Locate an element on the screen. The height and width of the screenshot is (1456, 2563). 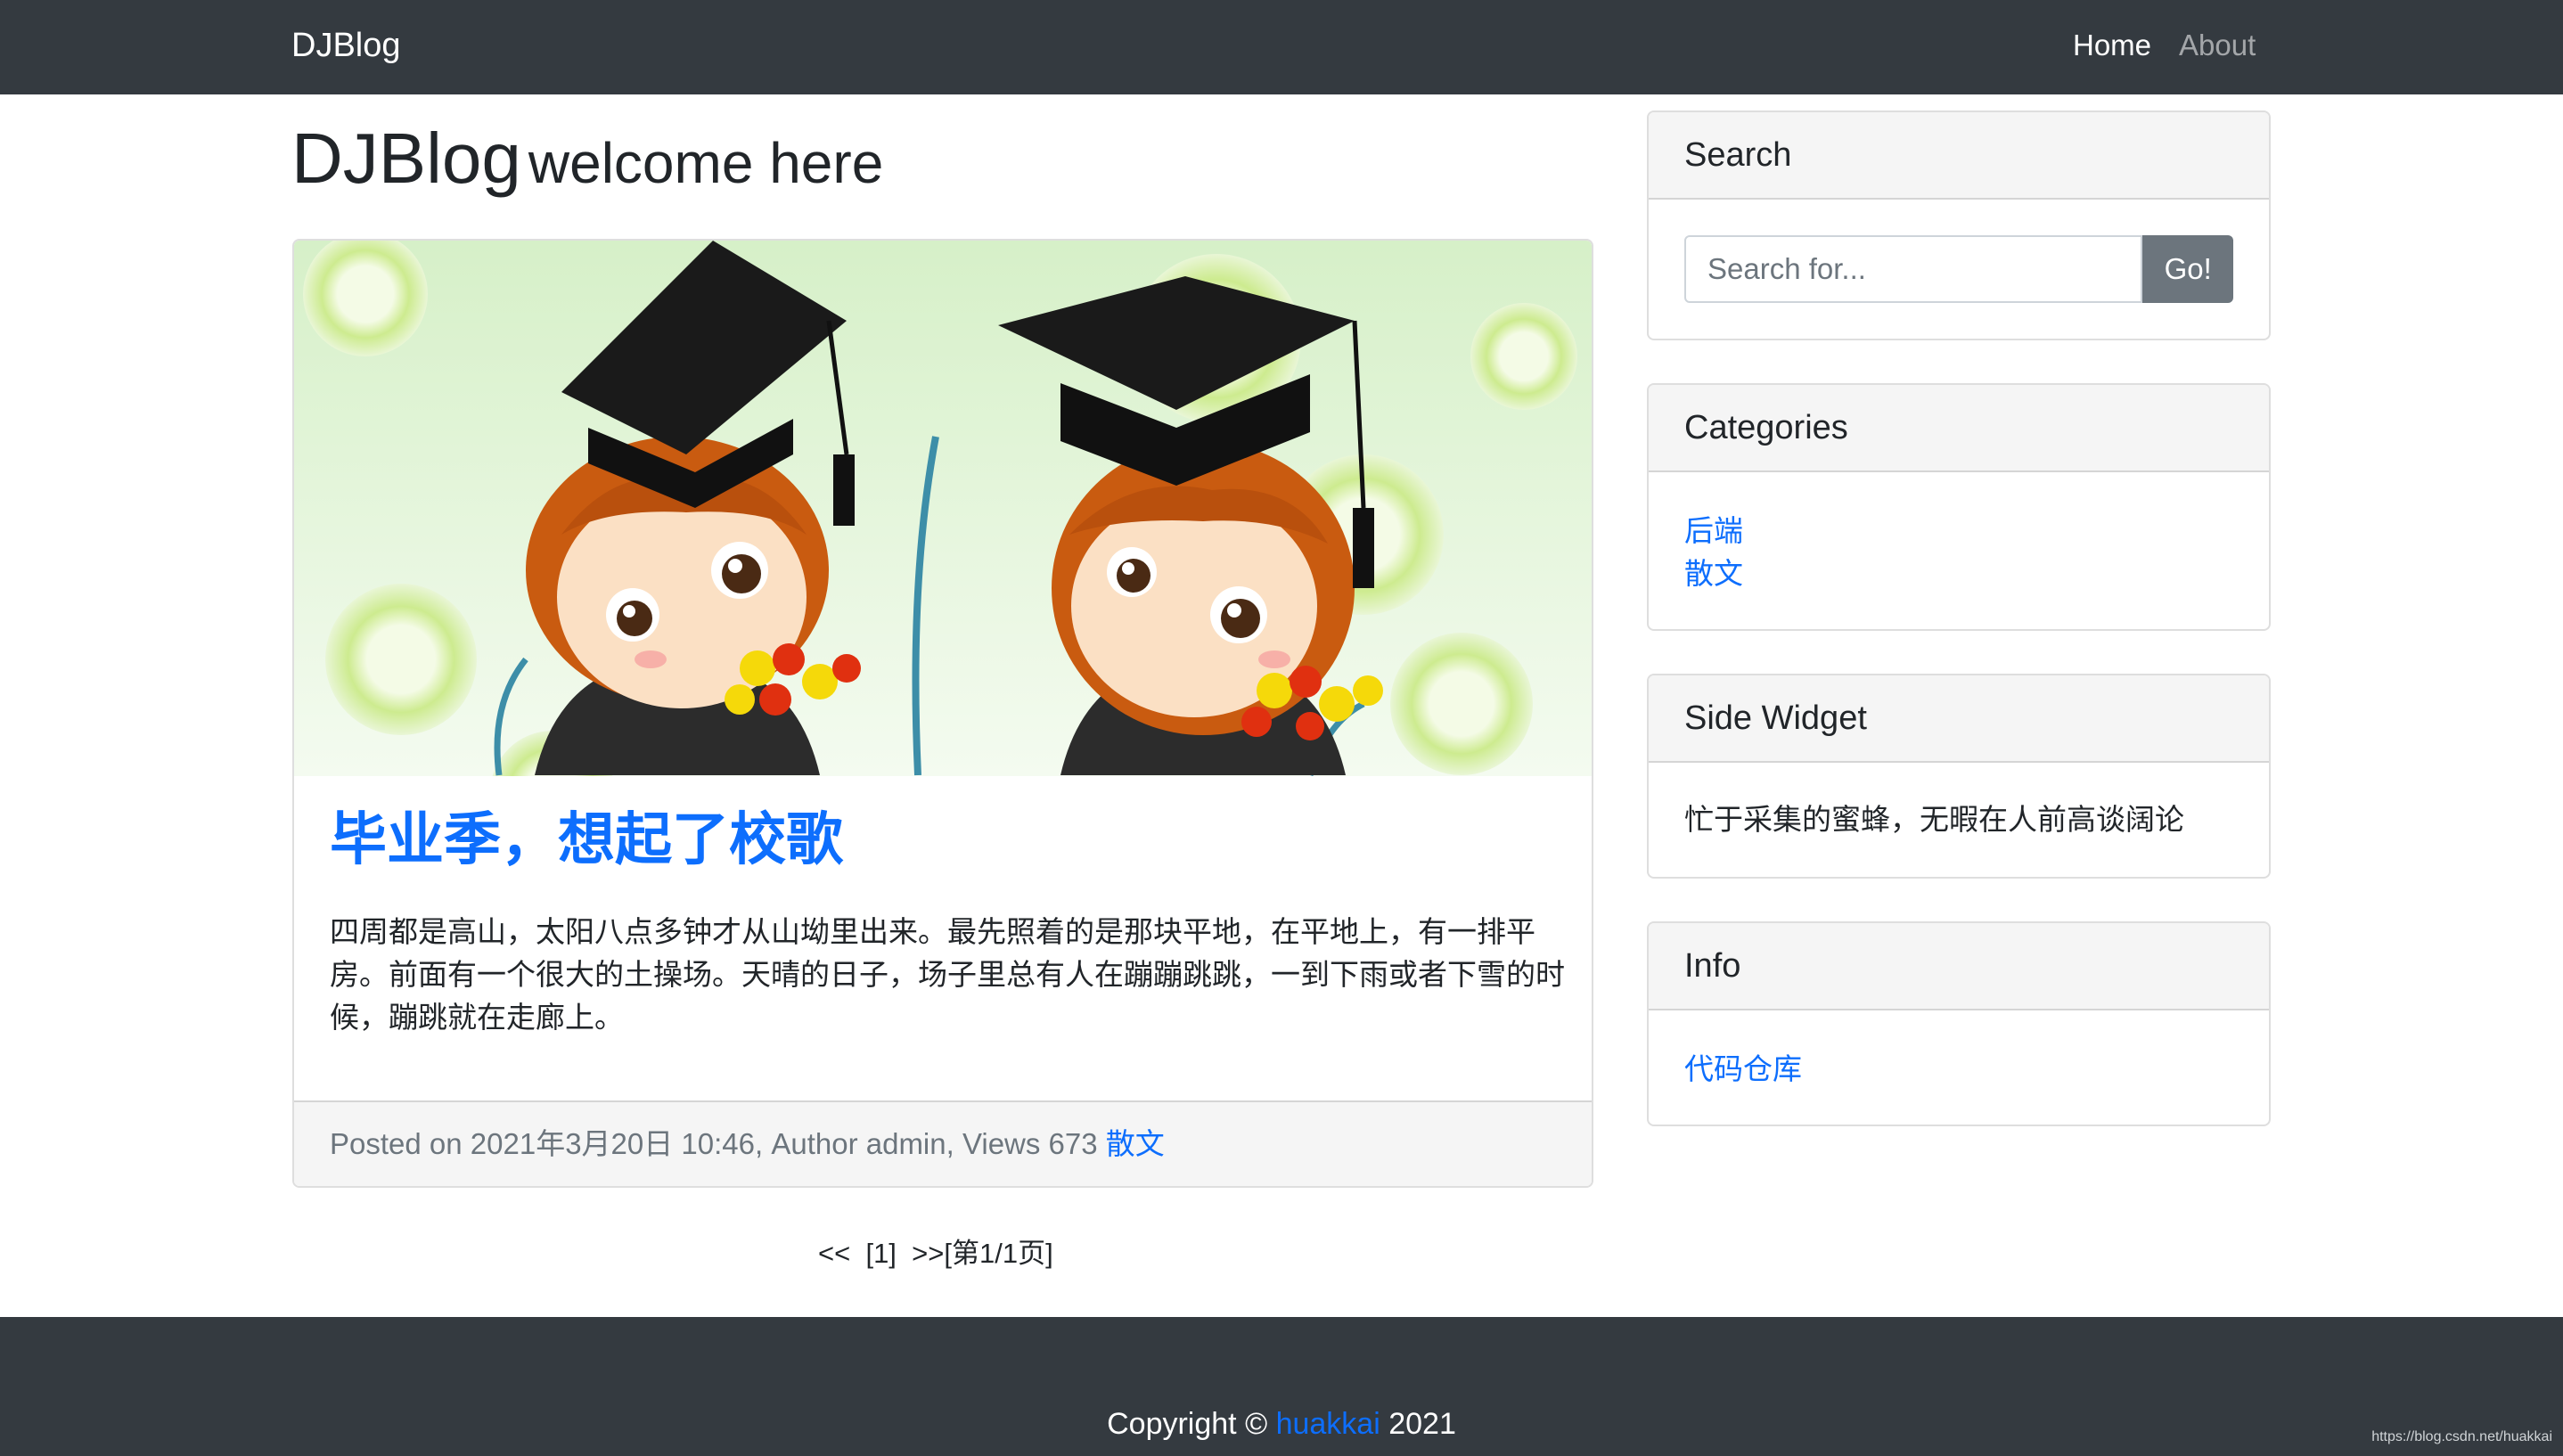
categories-list: 后端 散文 is located at coordinates (1959, 550).